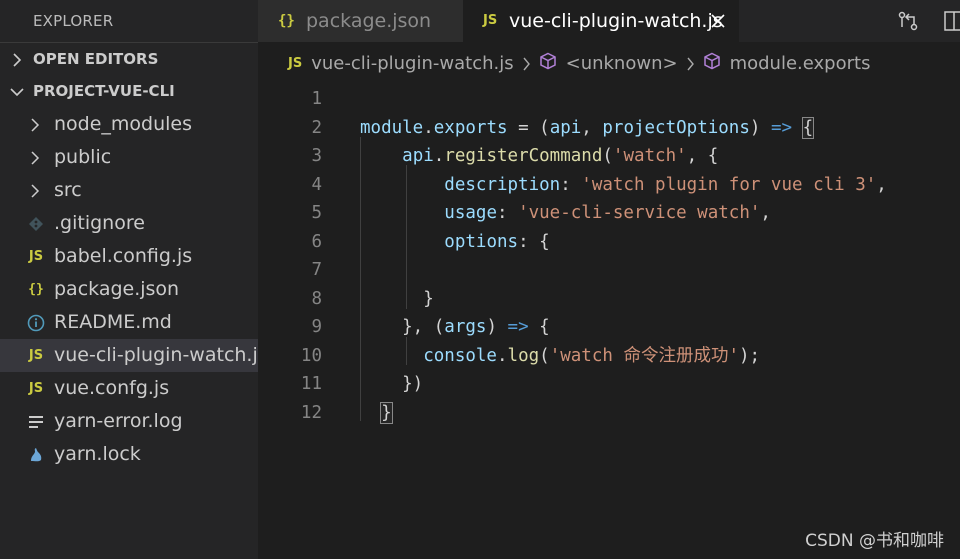 This screenshot has width=960, height=559. Describe the element at coordinates (83, 157) in the screenshot. I see `tree-item-label: public` at that location.